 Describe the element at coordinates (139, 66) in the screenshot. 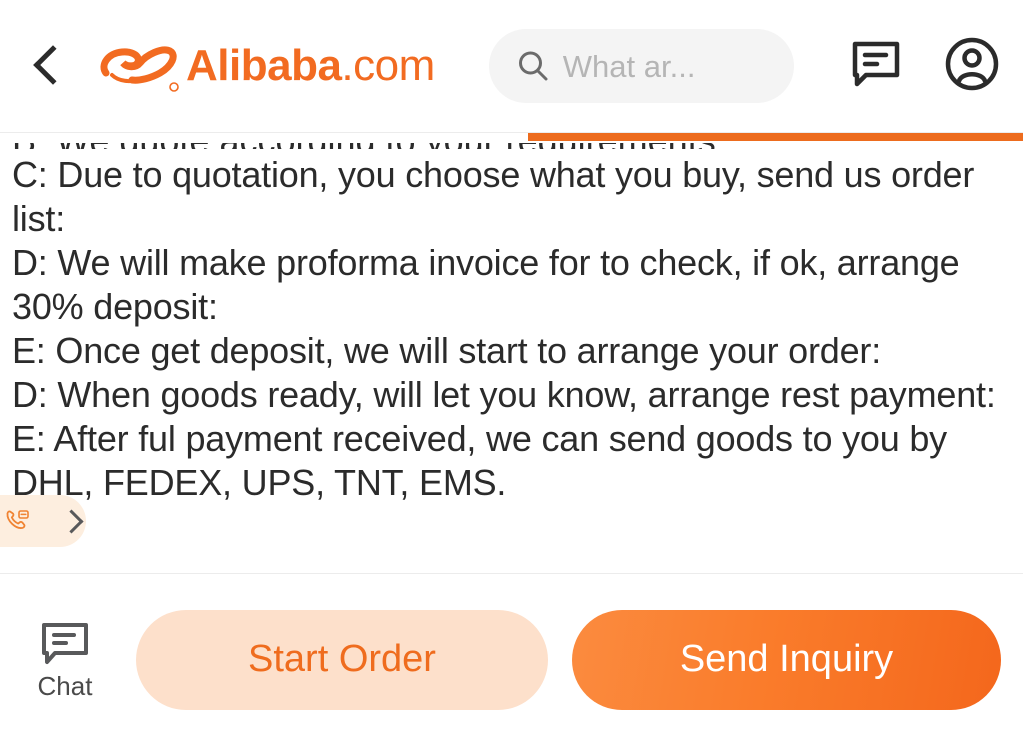

I see `alibaba-logo-mark` at that location.